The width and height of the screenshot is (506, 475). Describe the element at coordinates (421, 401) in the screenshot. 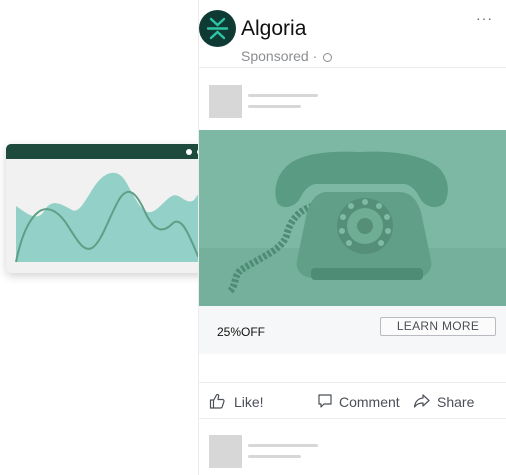

I see `share-arrow-icon` at that location.